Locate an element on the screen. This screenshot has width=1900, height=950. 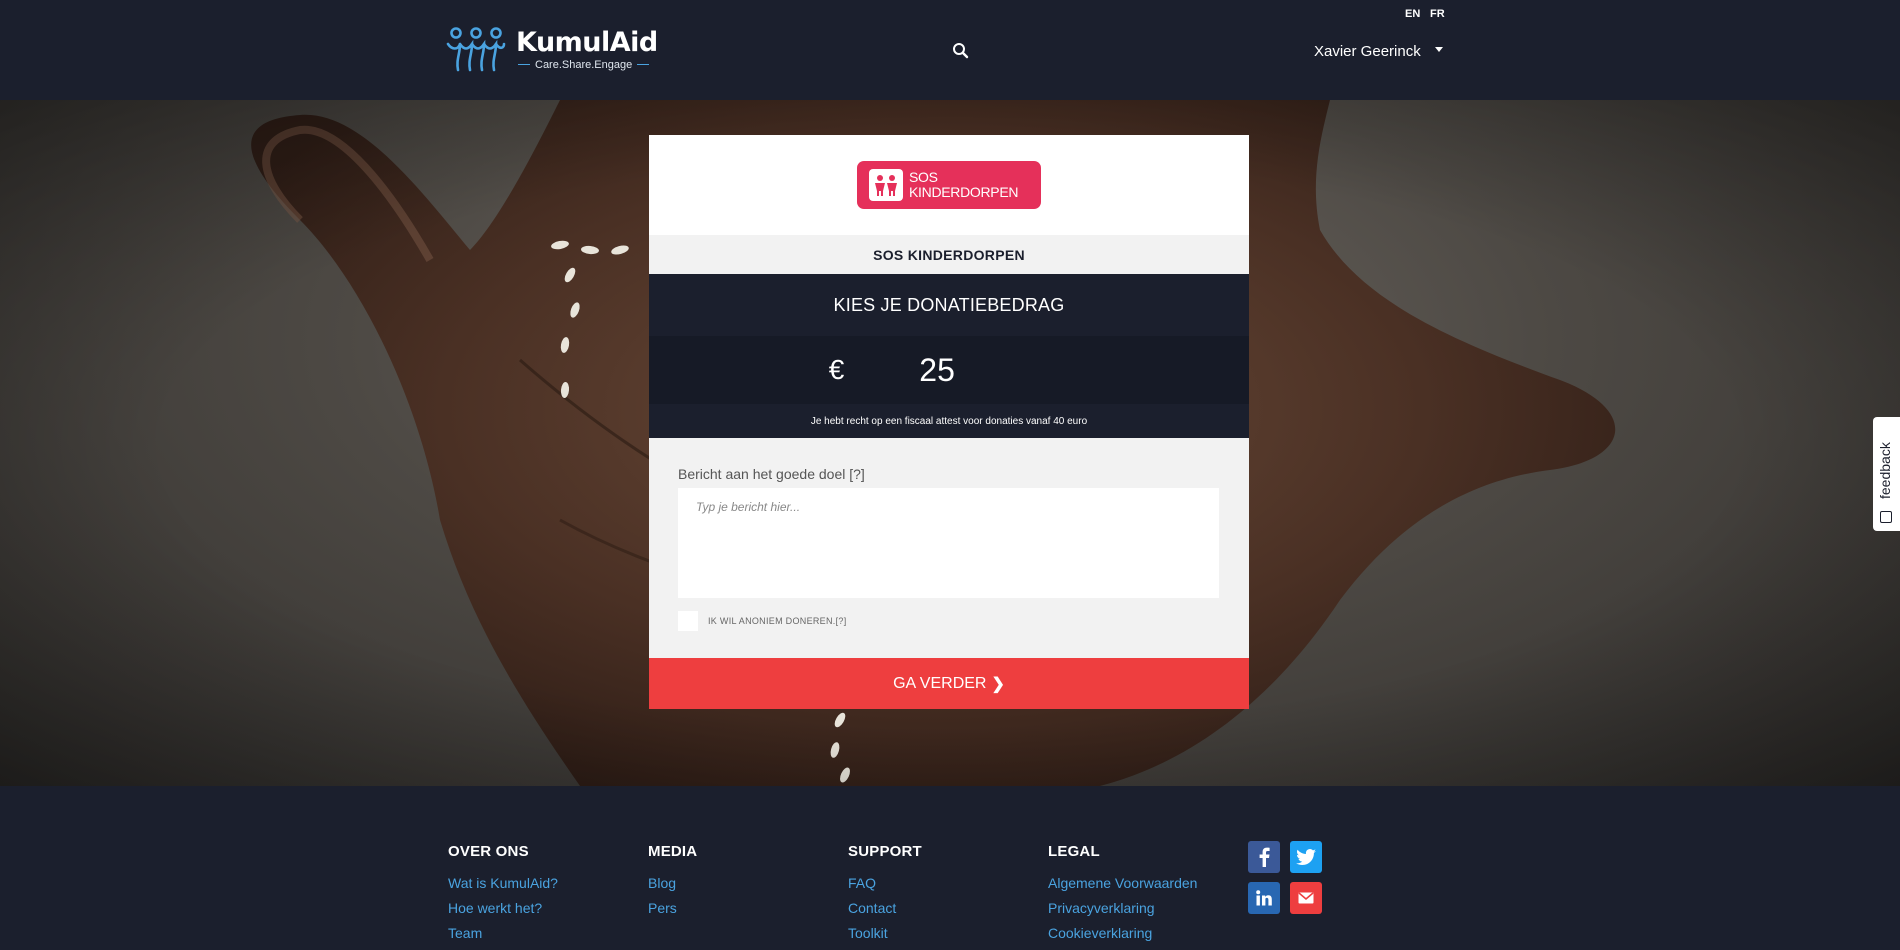
feedback-label: feedback is located at coordinates (1885, 470).